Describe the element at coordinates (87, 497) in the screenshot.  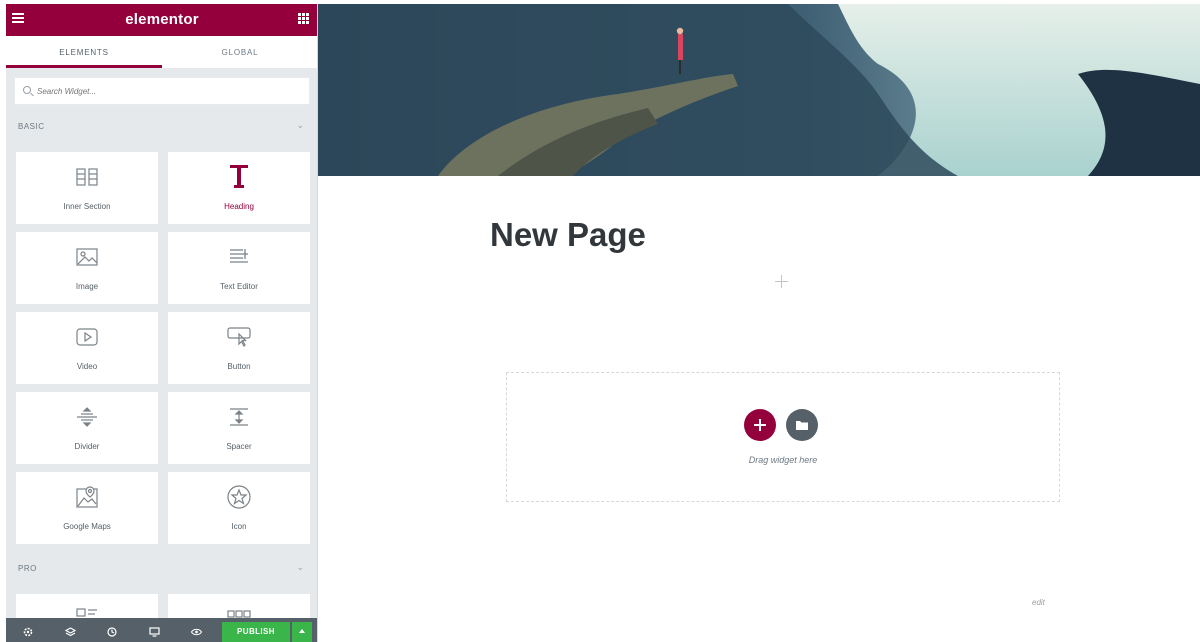
I see `map-icon` at that location.